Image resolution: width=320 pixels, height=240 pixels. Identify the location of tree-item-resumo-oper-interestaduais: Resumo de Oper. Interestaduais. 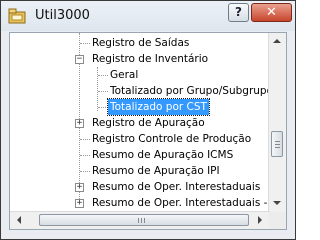
(176, 187).